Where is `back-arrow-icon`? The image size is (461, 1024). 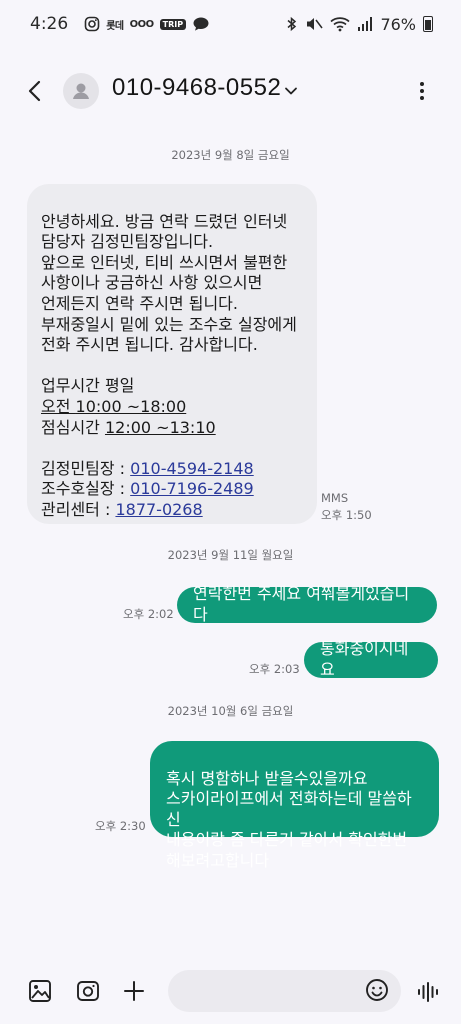
back-arrow-icon is located at coordinates (35, 91).